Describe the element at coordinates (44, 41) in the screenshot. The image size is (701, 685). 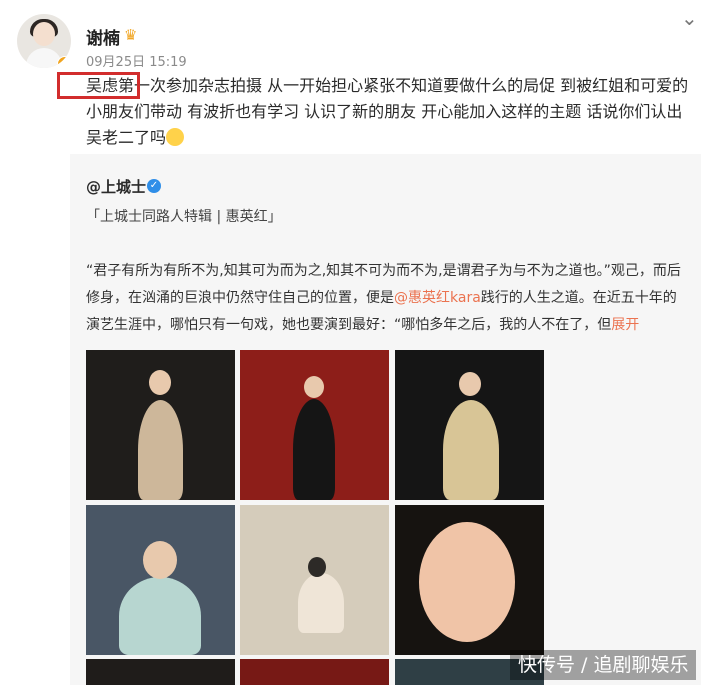
I see `avatar-icon` at that location.